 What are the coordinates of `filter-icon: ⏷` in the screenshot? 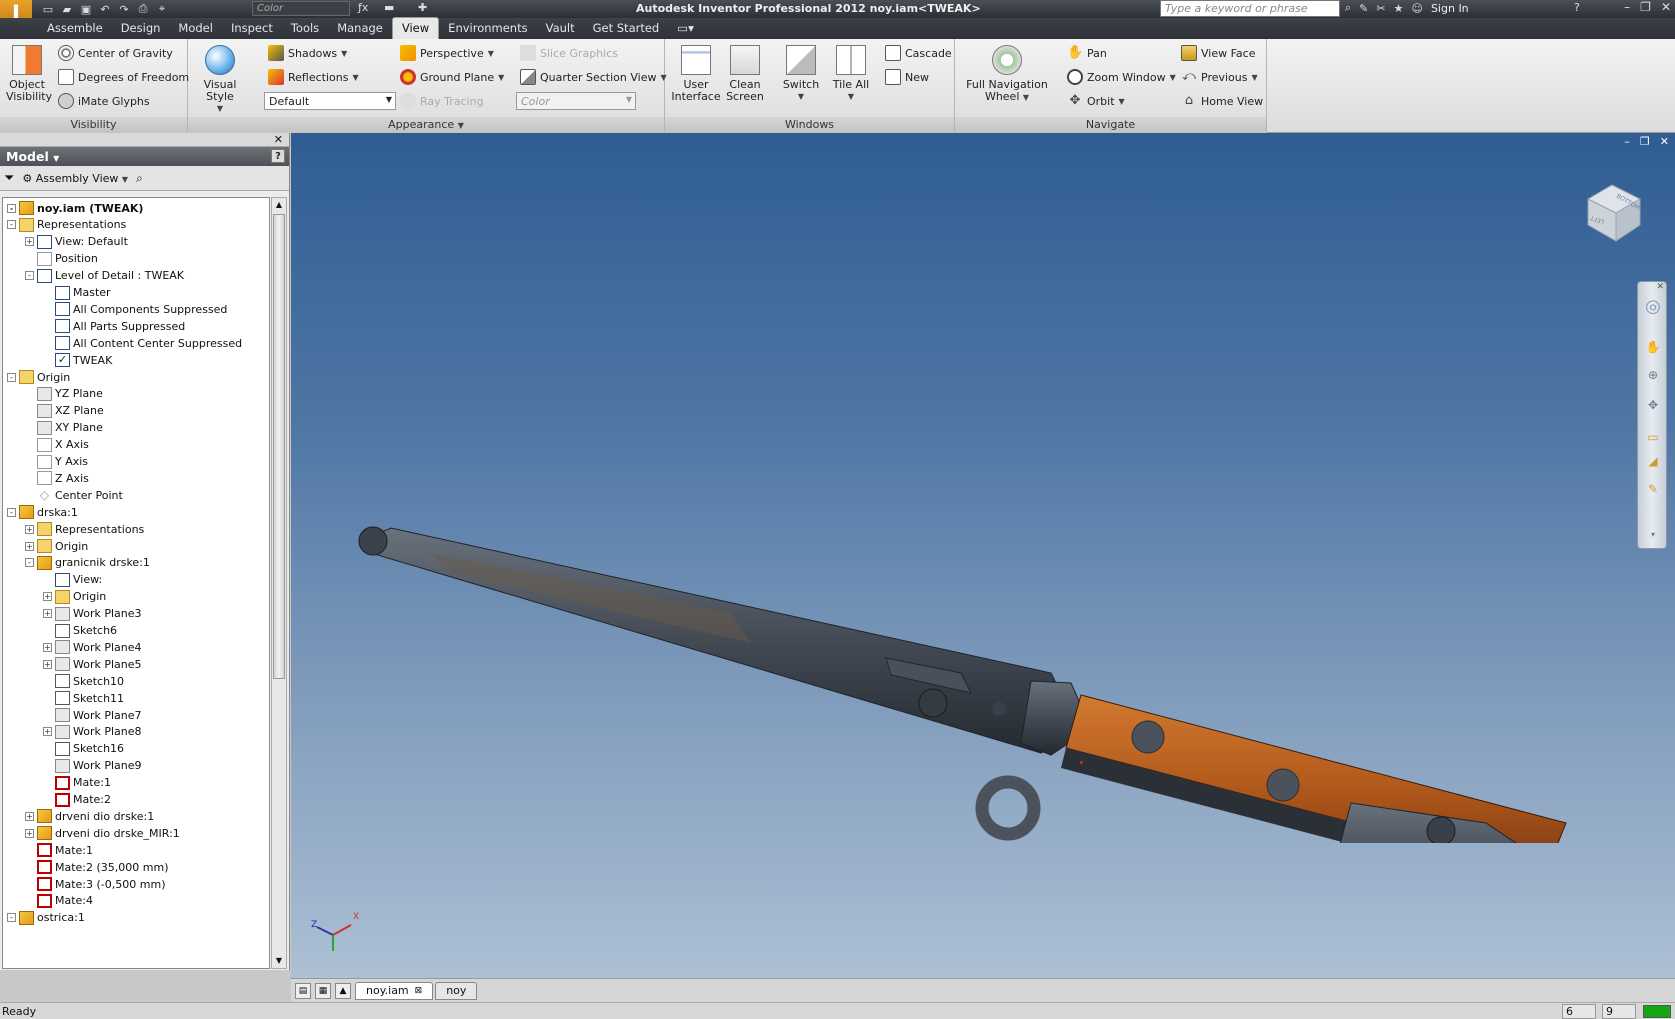 It's located at (9, 178).